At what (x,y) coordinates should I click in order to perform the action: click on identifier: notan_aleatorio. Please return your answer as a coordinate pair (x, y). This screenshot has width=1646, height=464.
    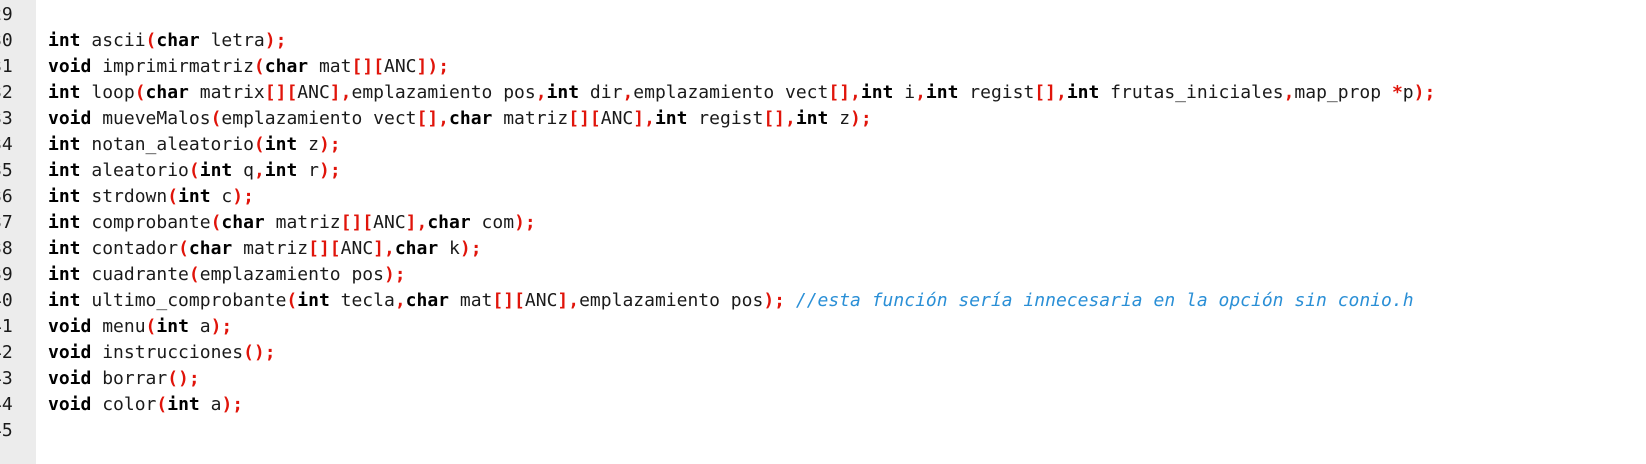
    Looking at the image, I should click on (167, 144).